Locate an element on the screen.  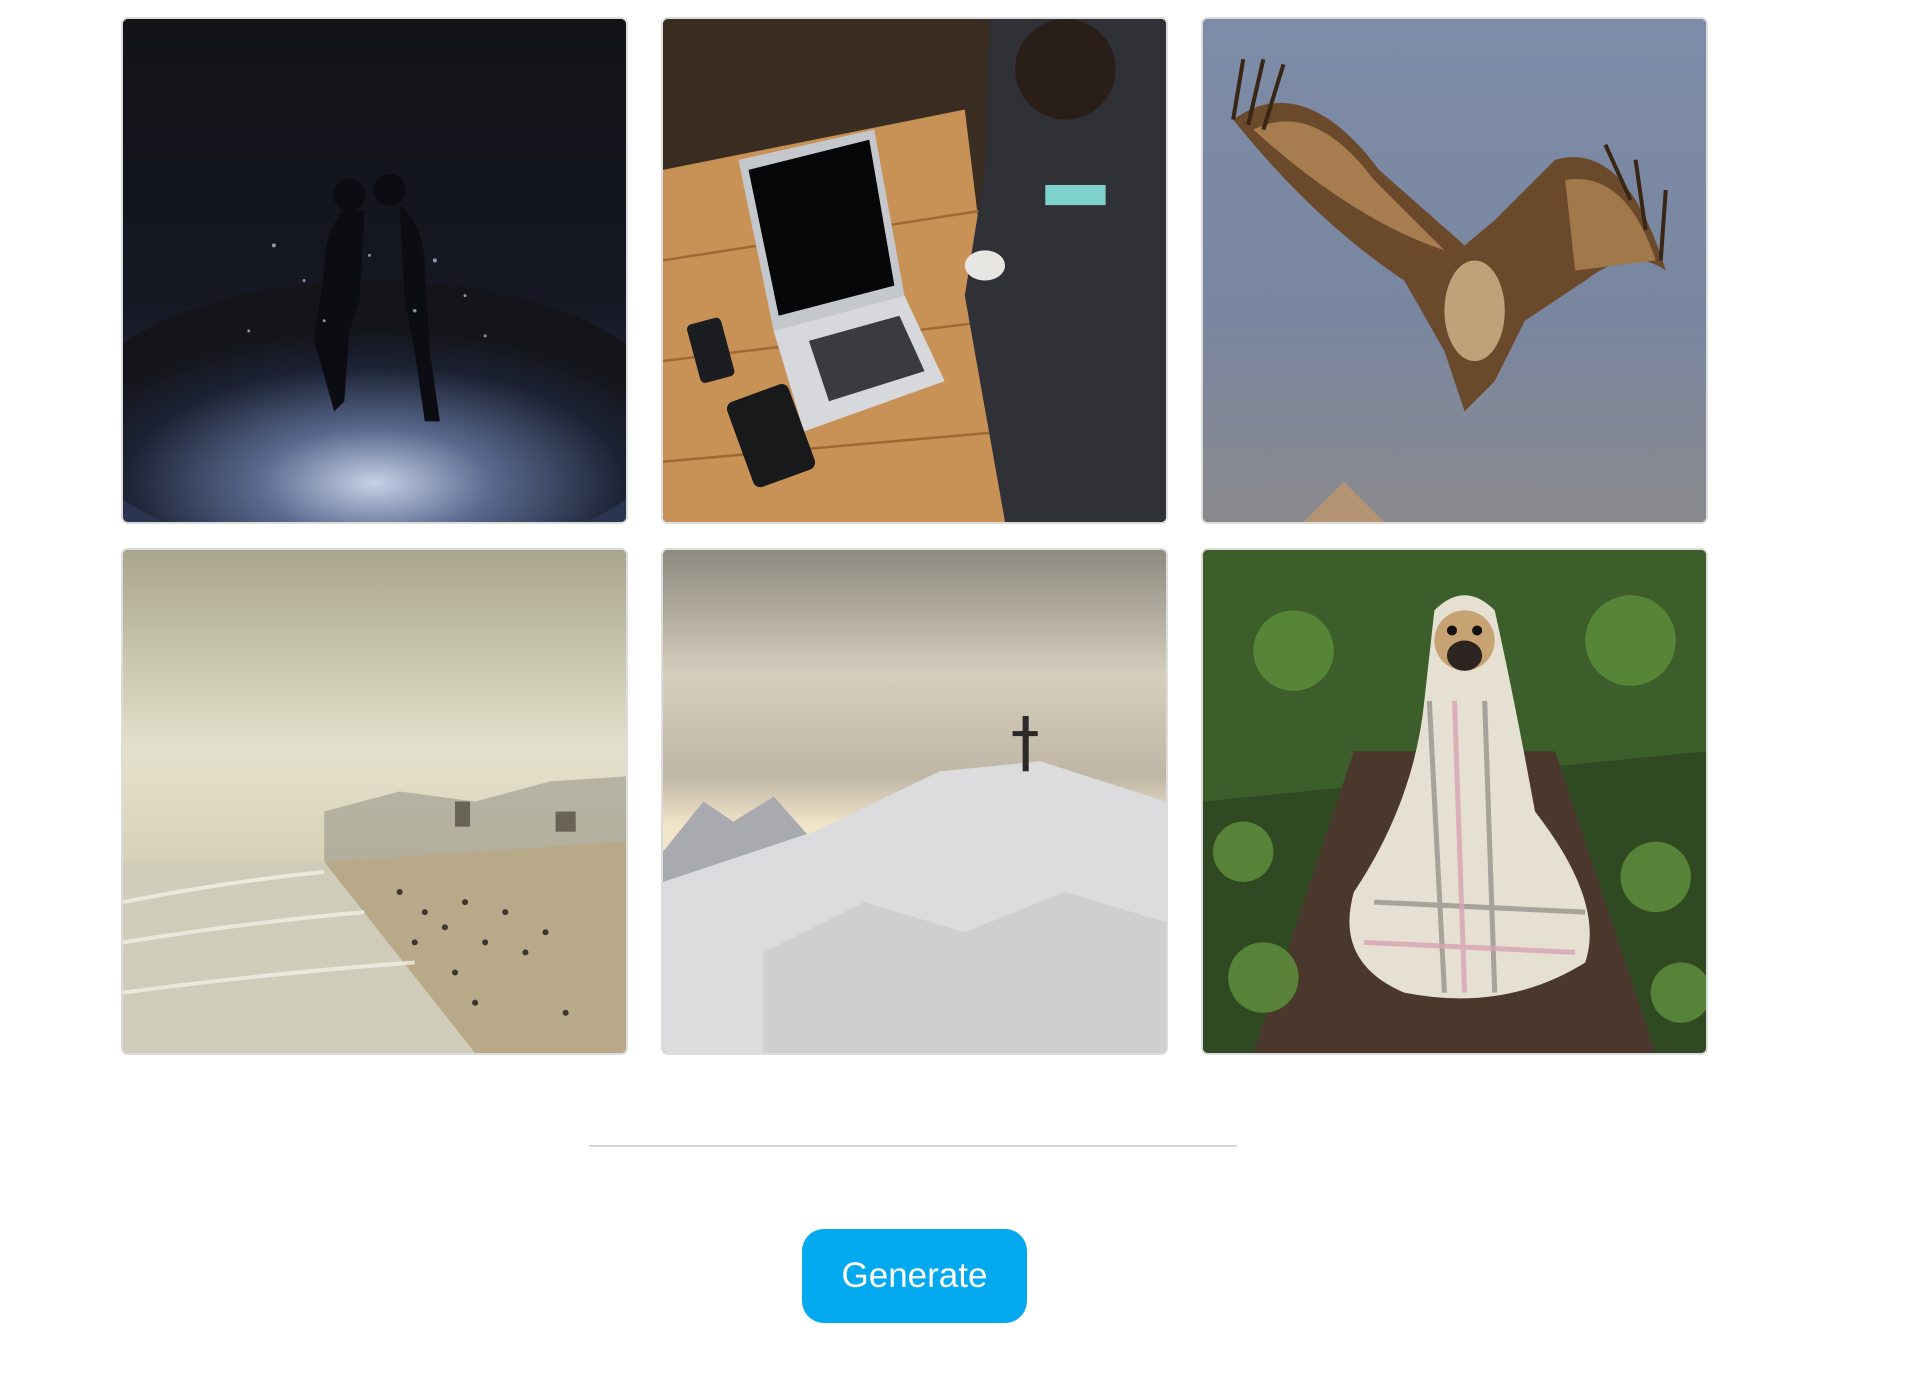
image-tile-snow-mountain is located at coordinates (914, 801).